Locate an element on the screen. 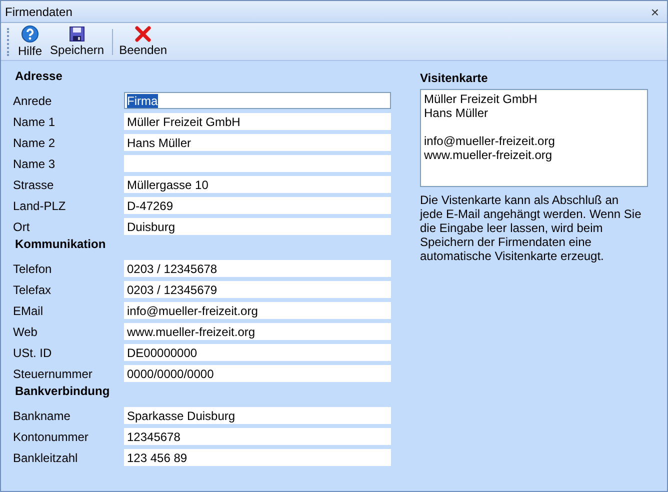 The height and width of the screenshot is (492, 668). input-field: Hans Müller is located at coordinates (257, 142).